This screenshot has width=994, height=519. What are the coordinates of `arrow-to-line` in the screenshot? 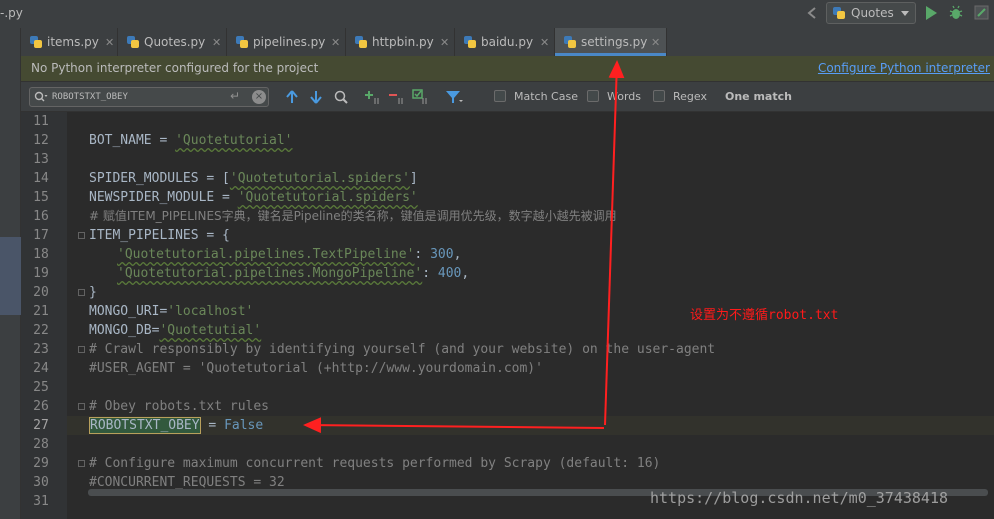 It's located at (454, 425).